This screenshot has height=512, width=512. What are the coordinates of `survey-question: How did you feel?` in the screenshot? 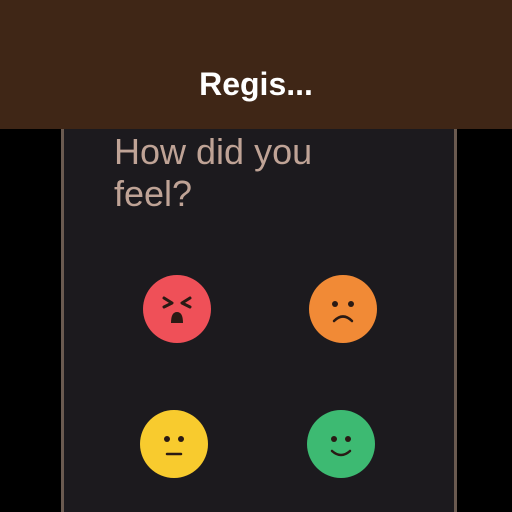 It's located at (213, 172).